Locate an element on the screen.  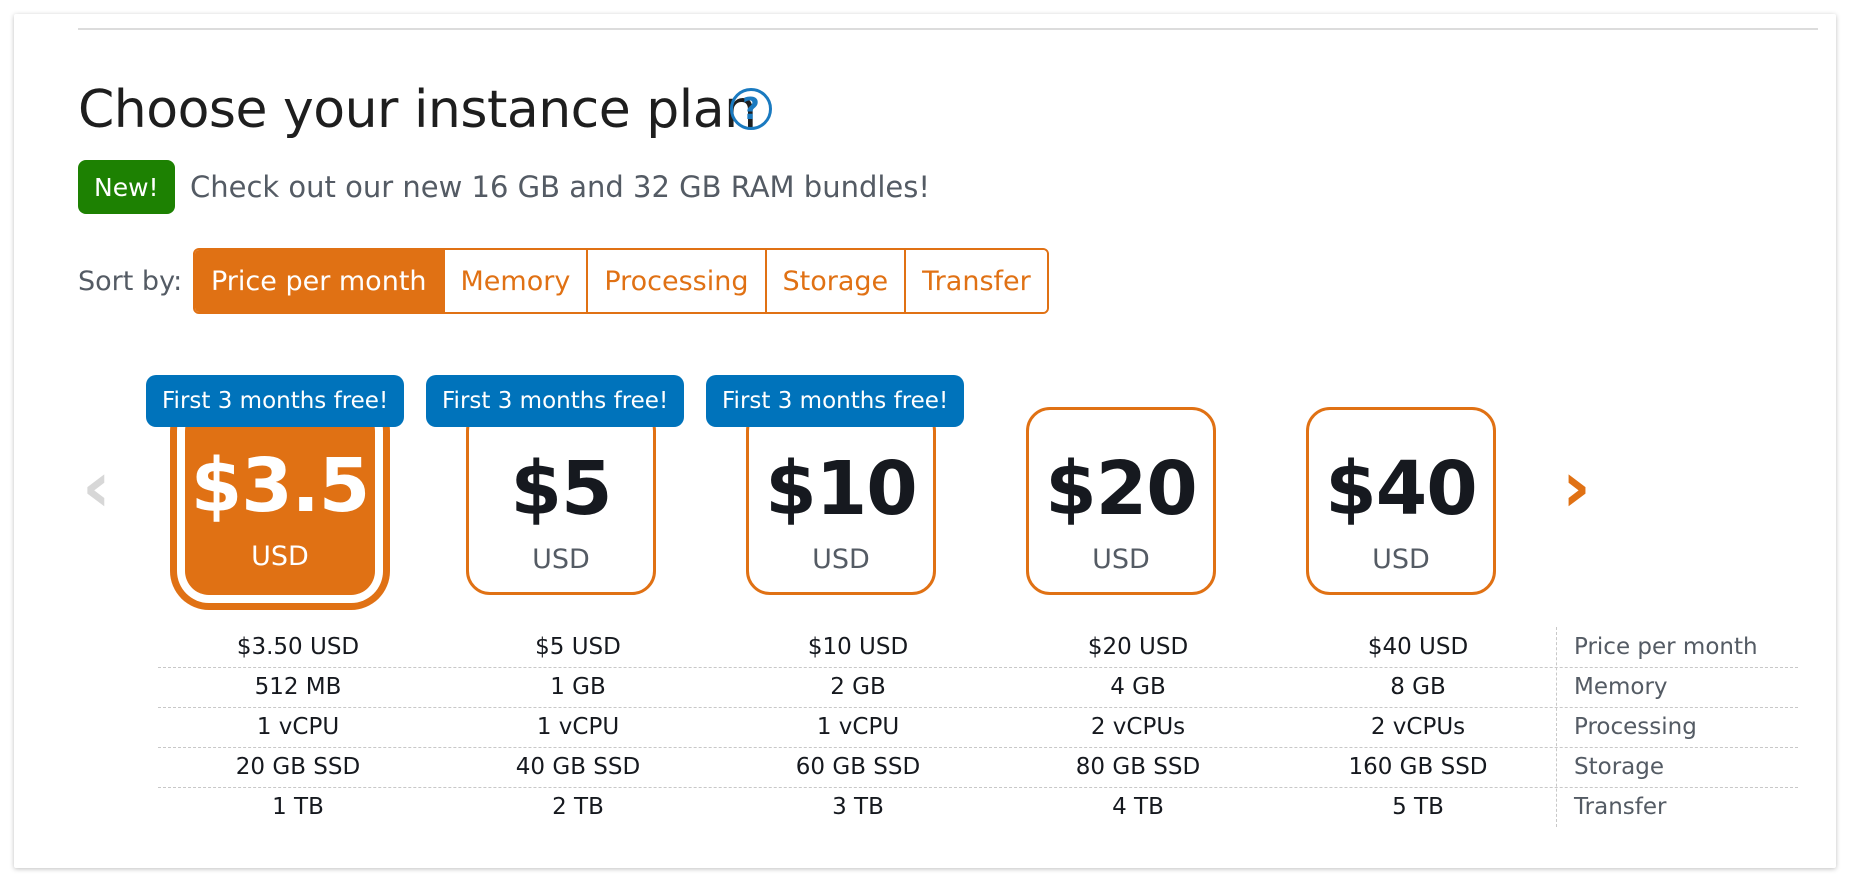
spec-row-label: Processing is located at coordinates (1635, 727).